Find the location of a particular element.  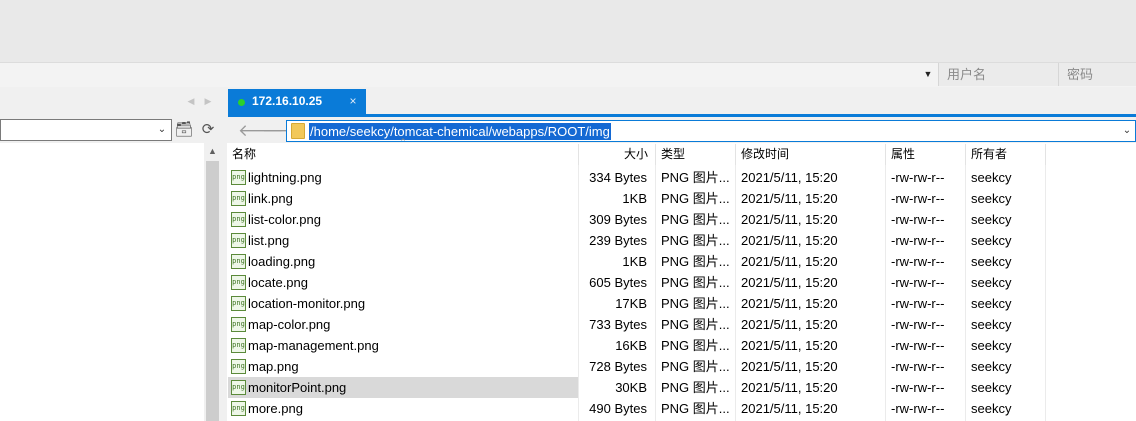

column-header-size: 大小 is located at coordinates (636, 154).